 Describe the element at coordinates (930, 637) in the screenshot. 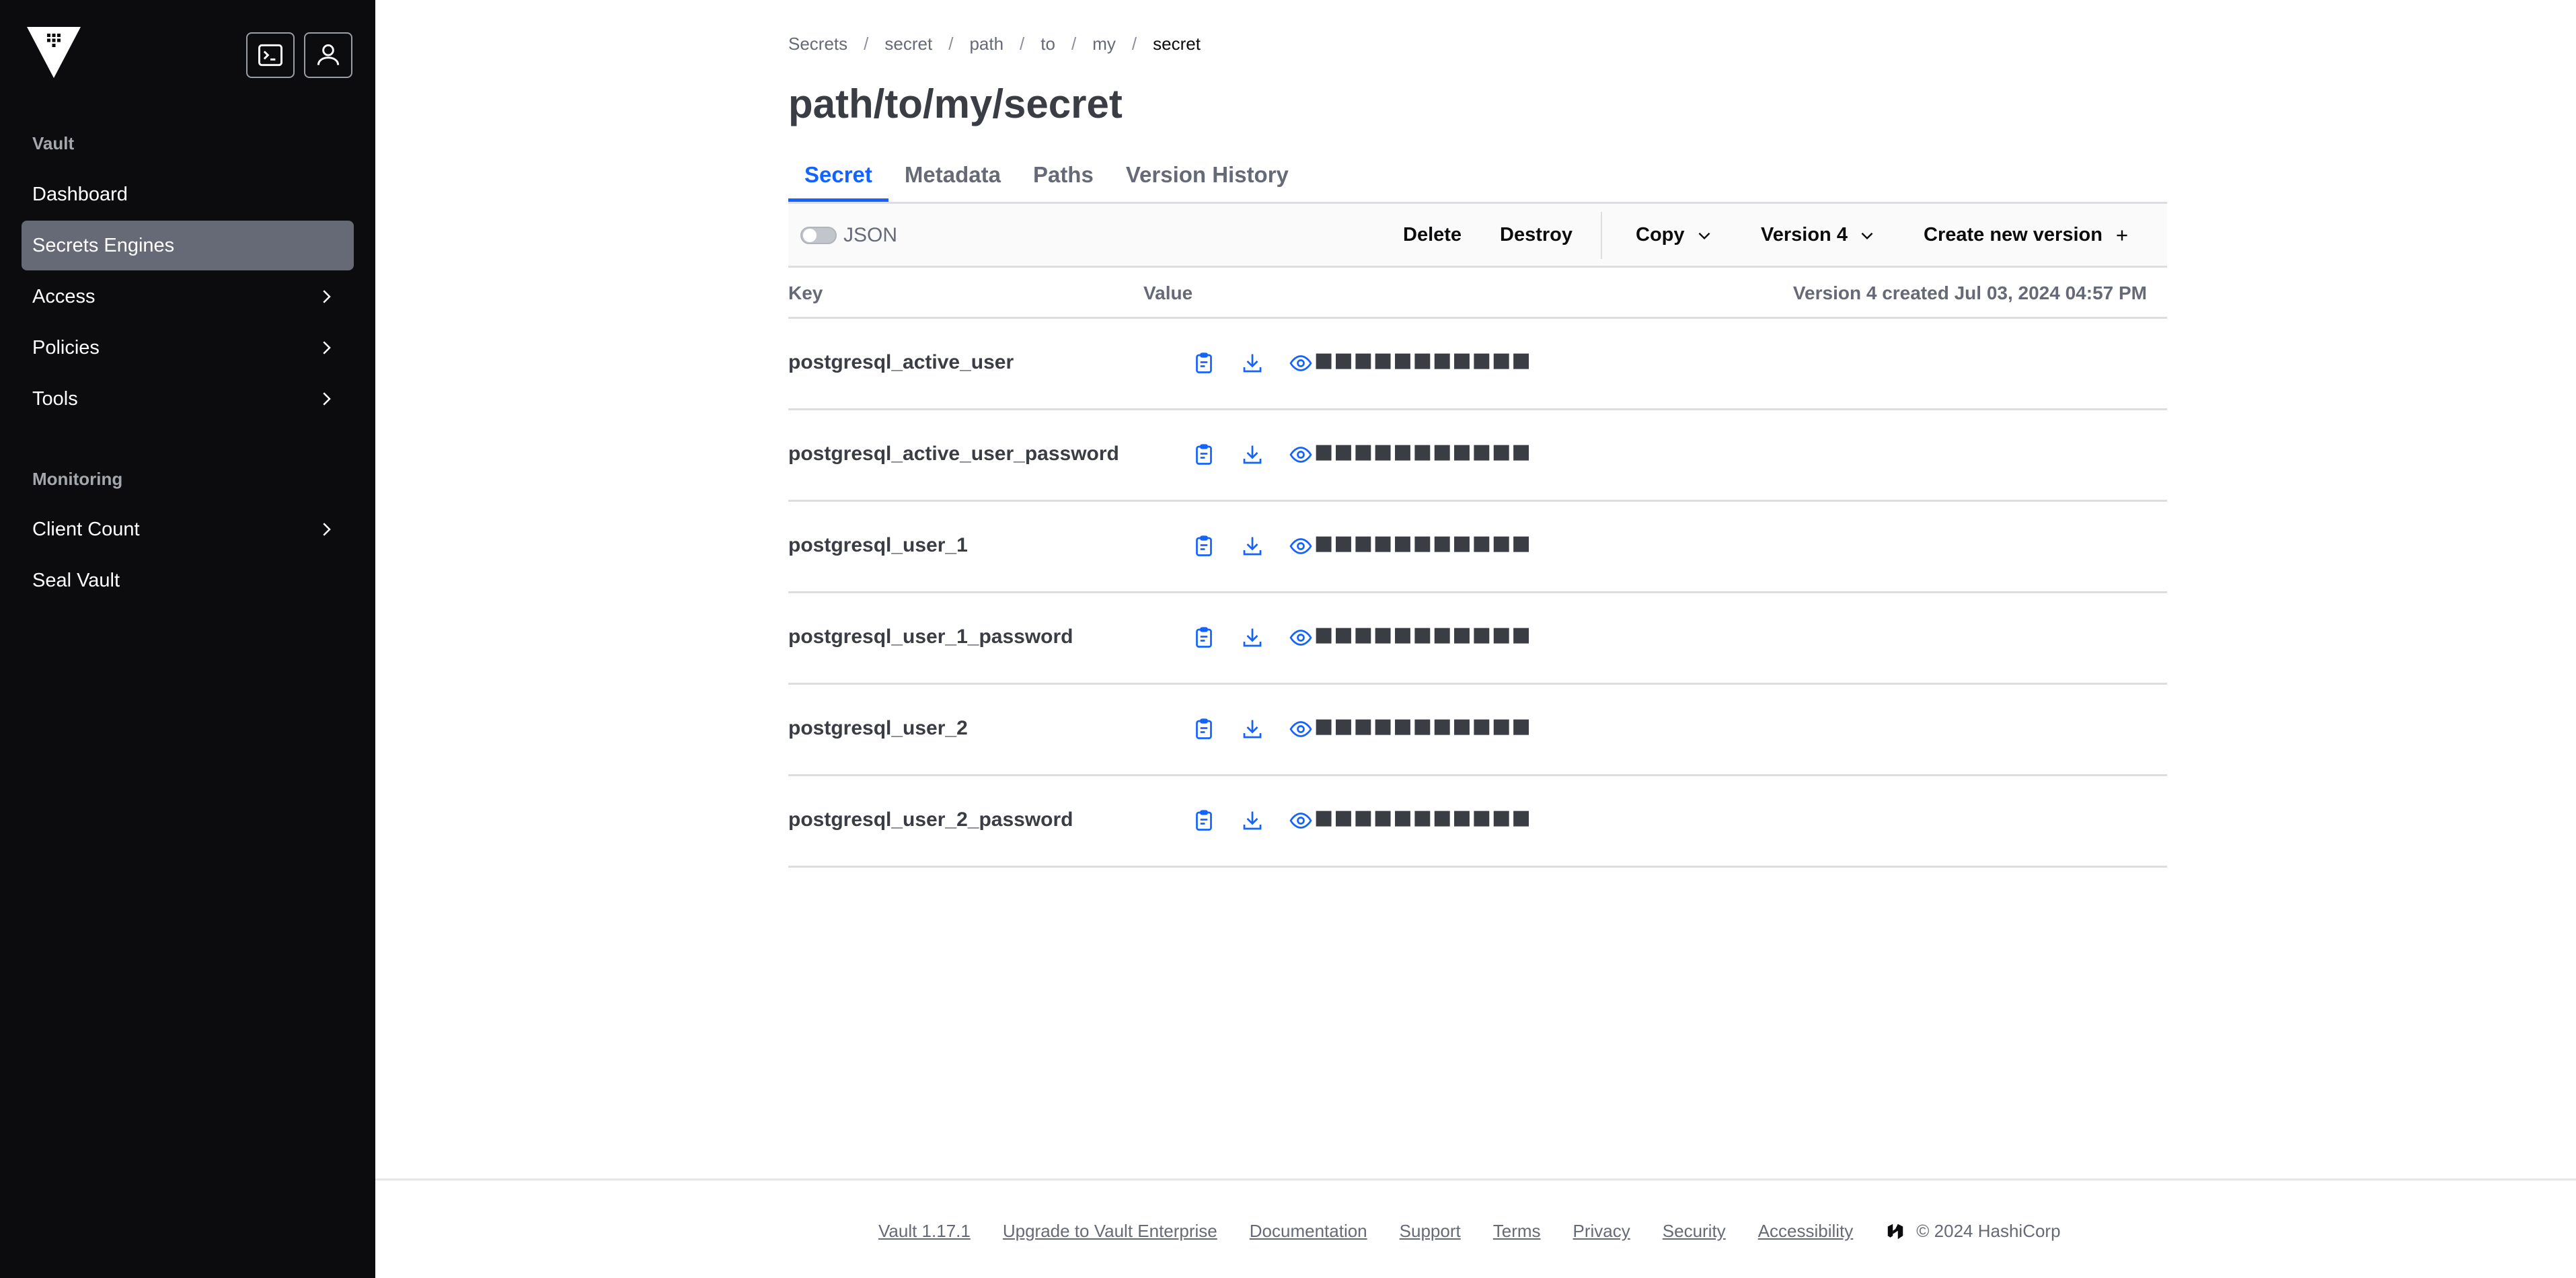

I see `secret-key: postgresql_user_1_password` at that location.